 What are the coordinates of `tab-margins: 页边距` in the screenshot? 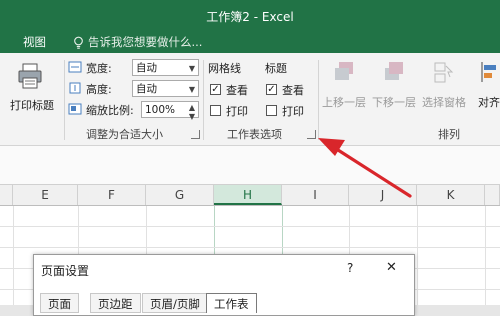 It's located at (115, 303).